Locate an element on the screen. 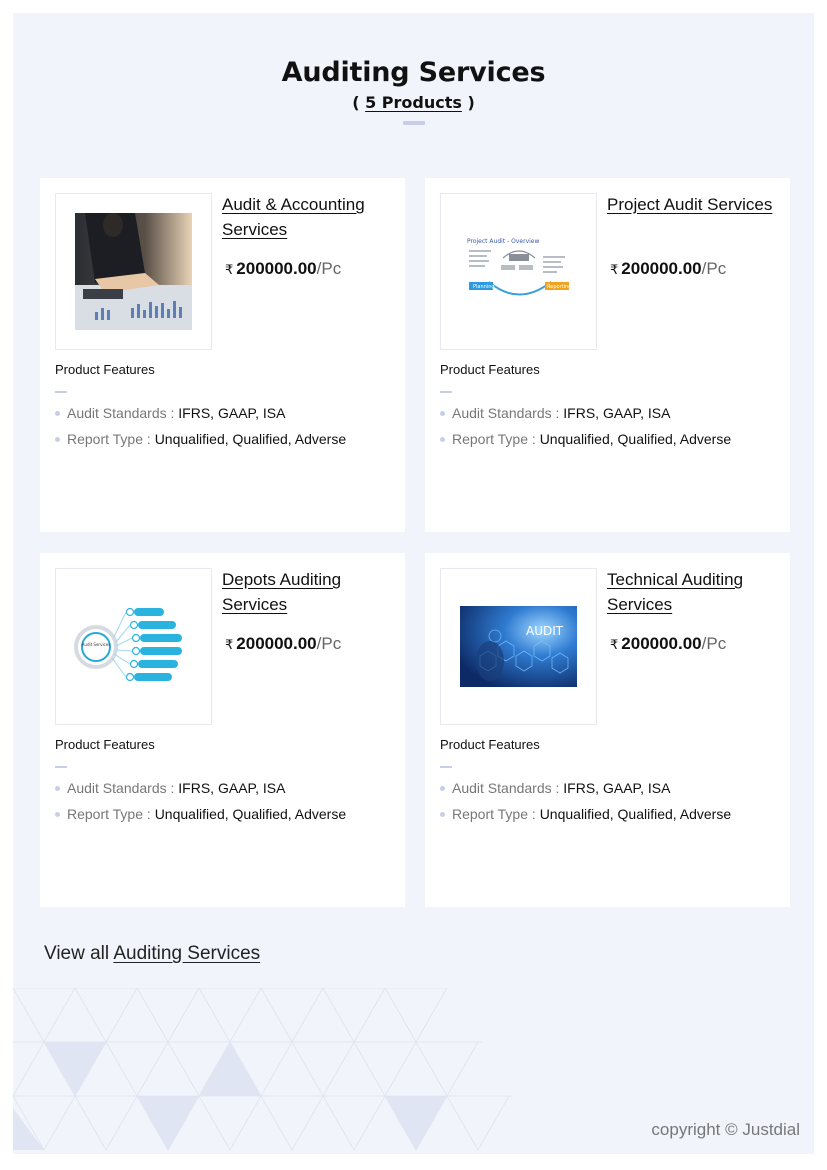  product-count: ( 5 Products ) is located at coordinates (413, 102).